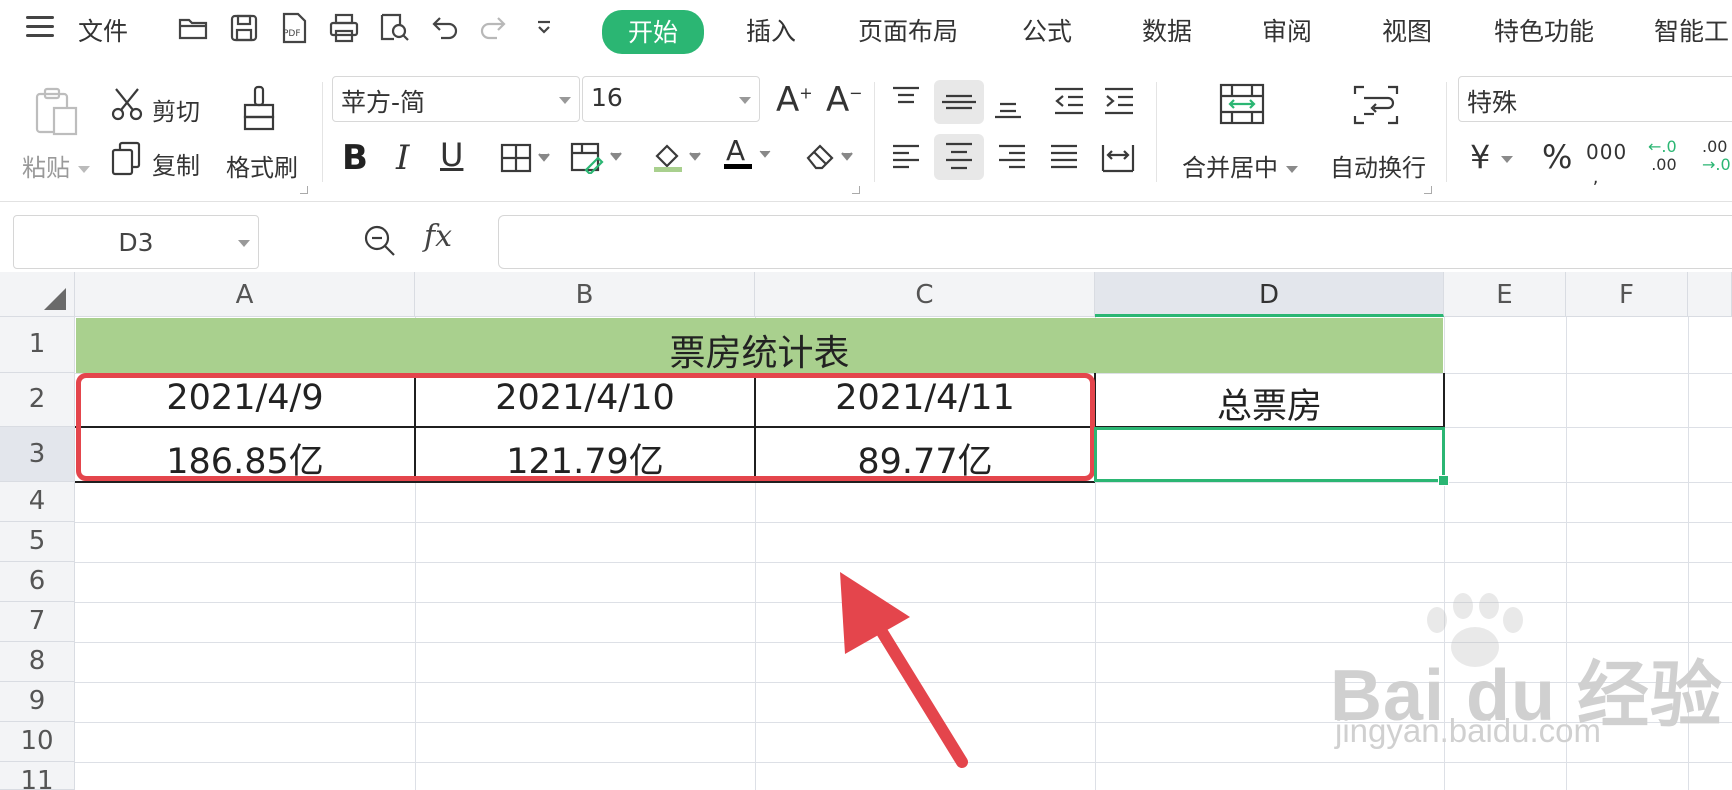 This screenshot has height=790, width=1732. I want to click on font-size-select: 16, so click(671, 99).